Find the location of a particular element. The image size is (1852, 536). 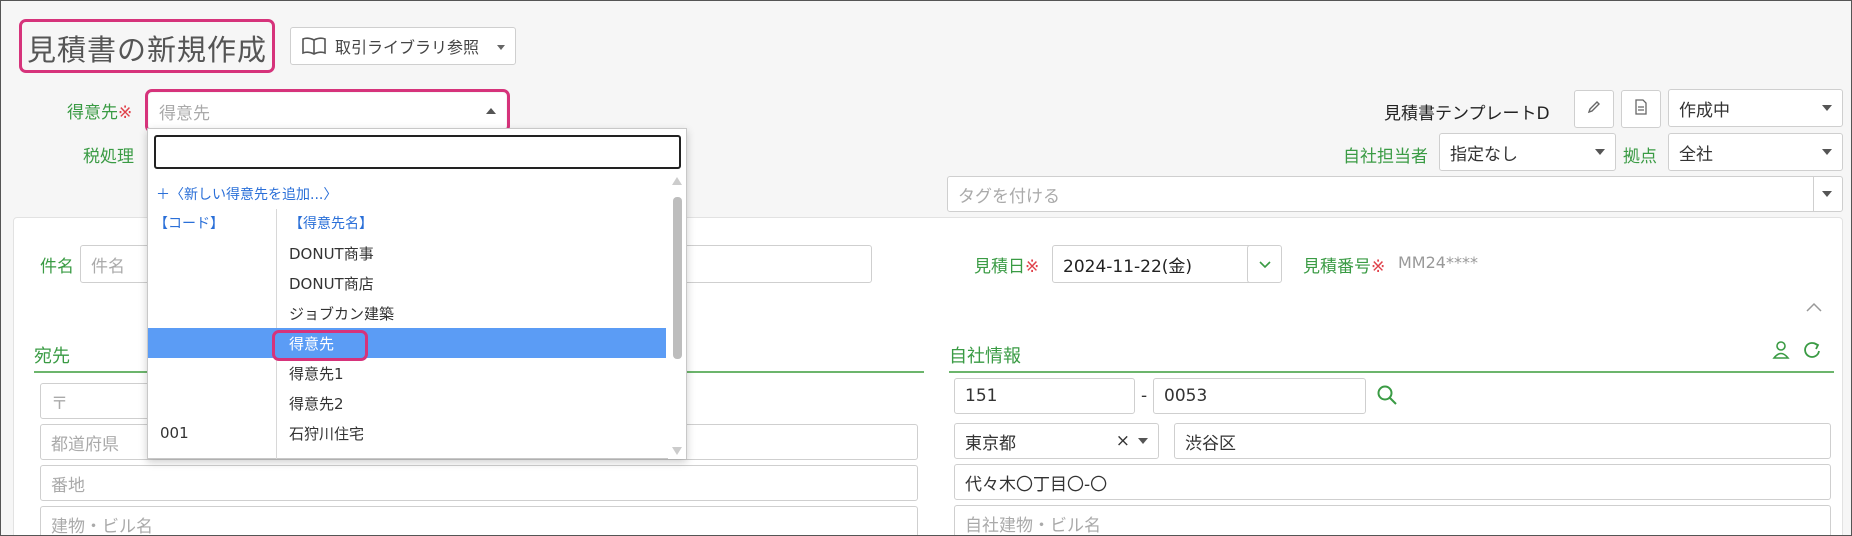

company-section-line is located at coordinates (1391, 372).